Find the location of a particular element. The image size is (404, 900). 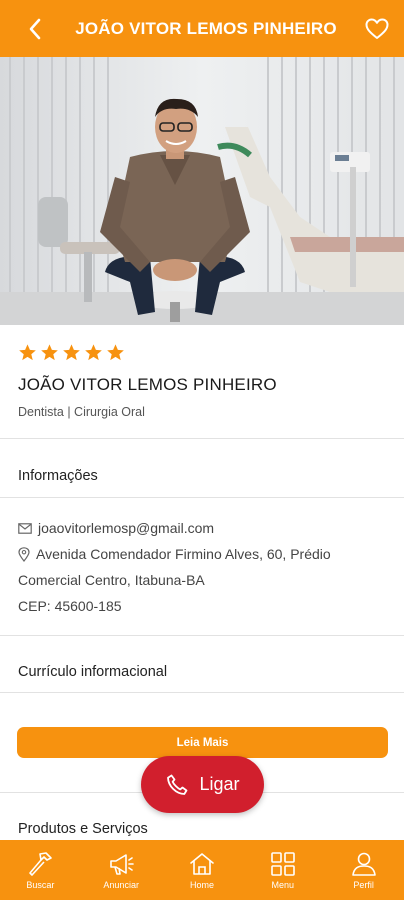

call-button: Ligar is located at coordinates (202, 784).